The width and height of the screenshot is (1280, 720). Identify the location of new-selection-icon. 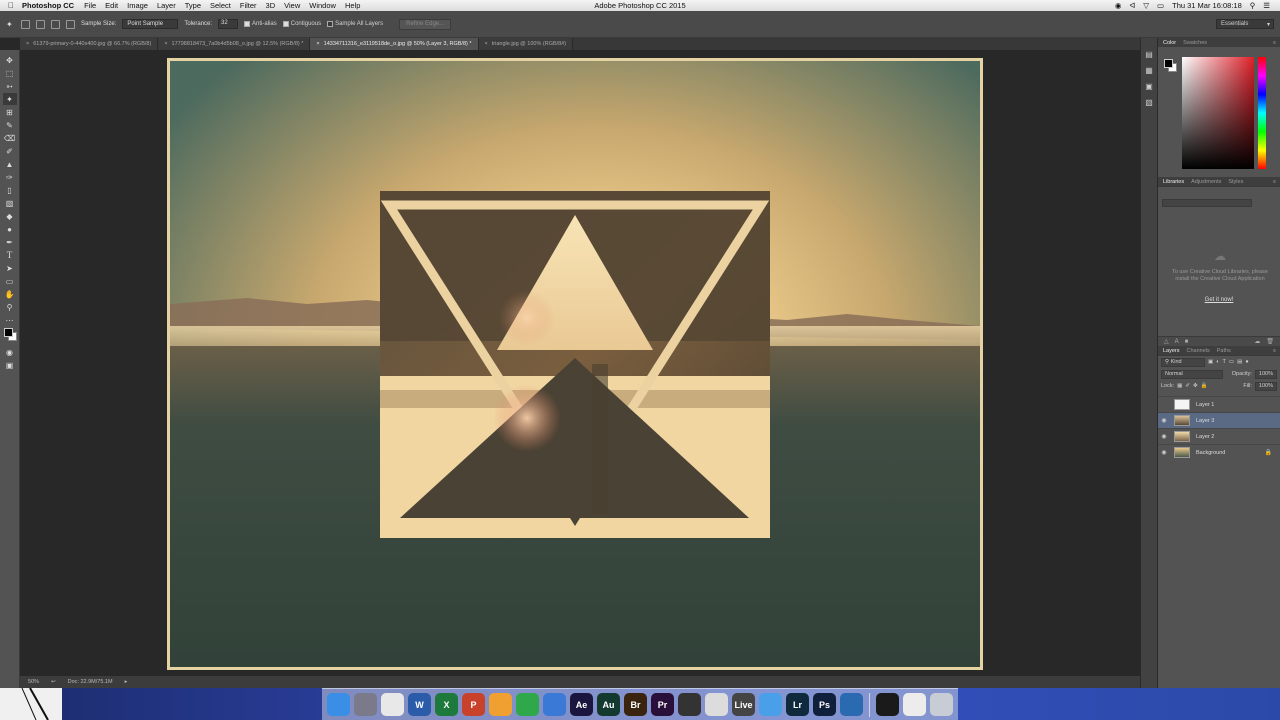
(25, 24).